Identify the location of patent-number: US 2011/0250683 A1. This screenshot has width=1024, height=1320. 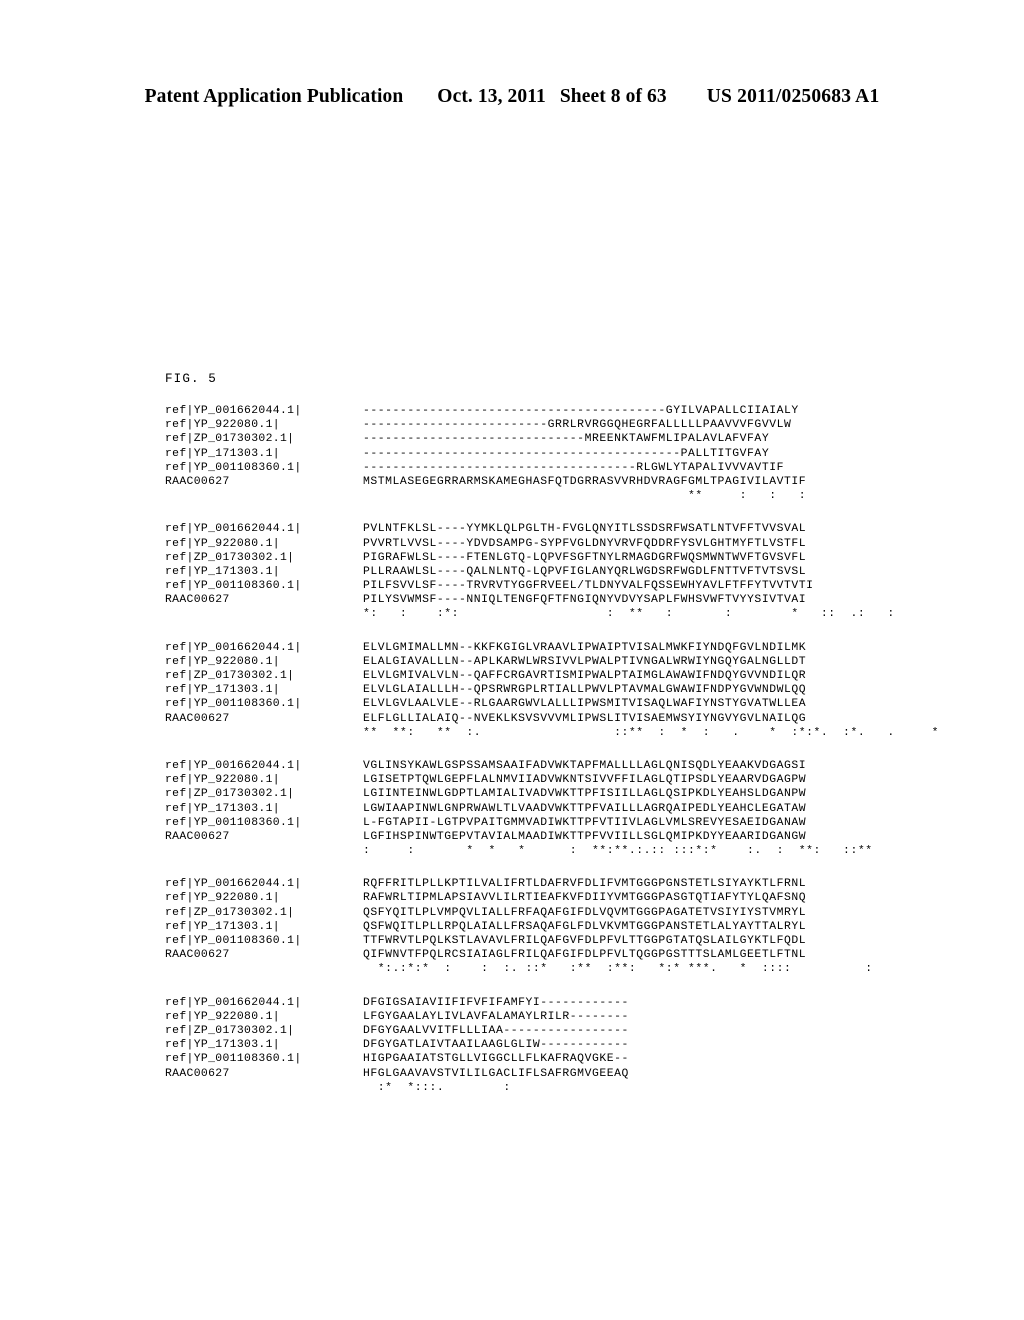
(793, 96).